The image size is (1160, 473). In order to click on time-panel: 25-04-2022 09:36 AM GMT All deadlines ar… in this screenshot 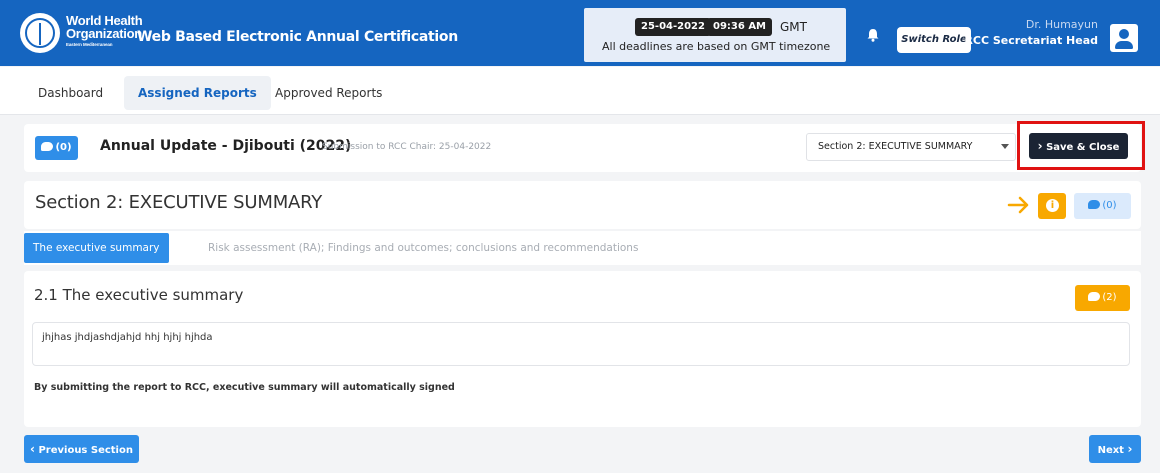, I will do `click(715, 35)`.